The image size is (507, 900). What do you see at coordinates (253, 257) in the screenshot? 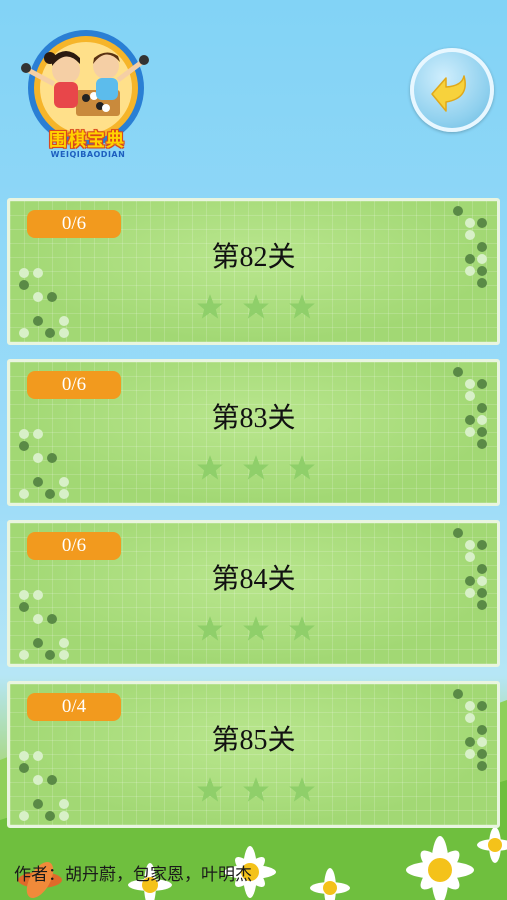
I see `level-title: 第82关` at bounding box center [253, 257].